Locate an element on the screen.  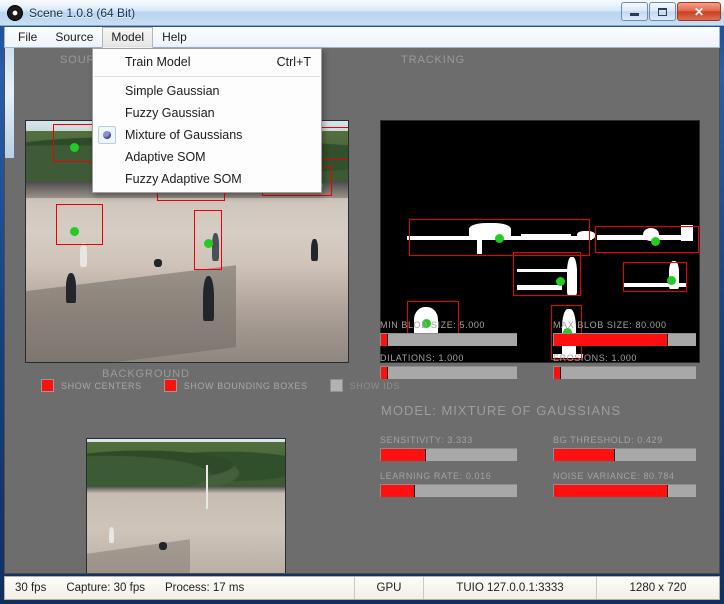
toggle-show-centers: SHOW CENTERS is located at coordinates (91, 385).